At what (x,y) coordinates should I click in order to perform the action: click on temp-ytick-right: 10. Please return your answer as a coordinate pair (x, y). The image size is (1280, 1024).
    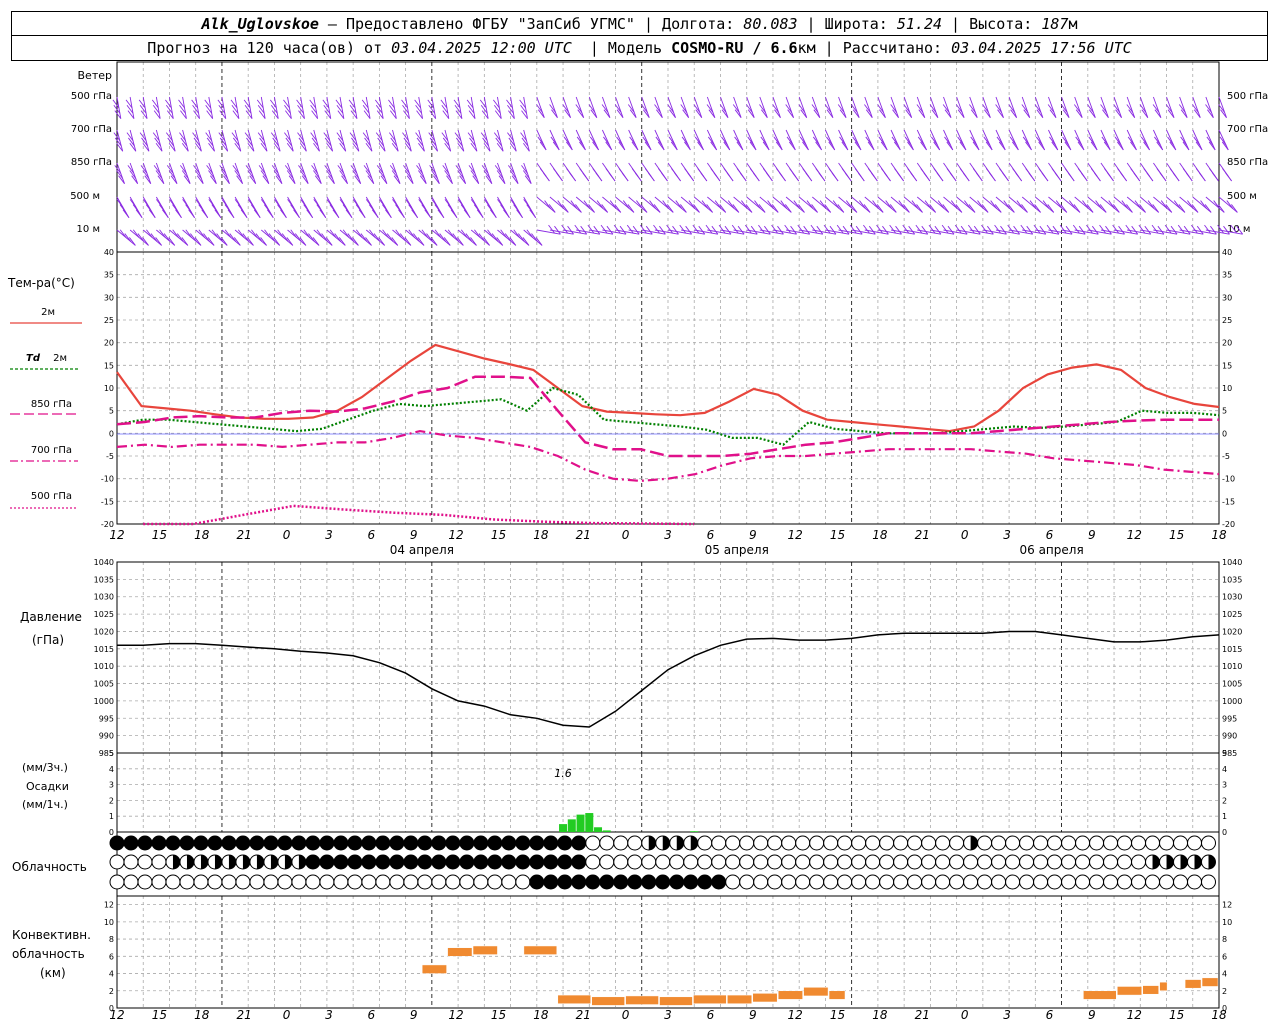
    Looking at the image, I should click on (1227, 388).